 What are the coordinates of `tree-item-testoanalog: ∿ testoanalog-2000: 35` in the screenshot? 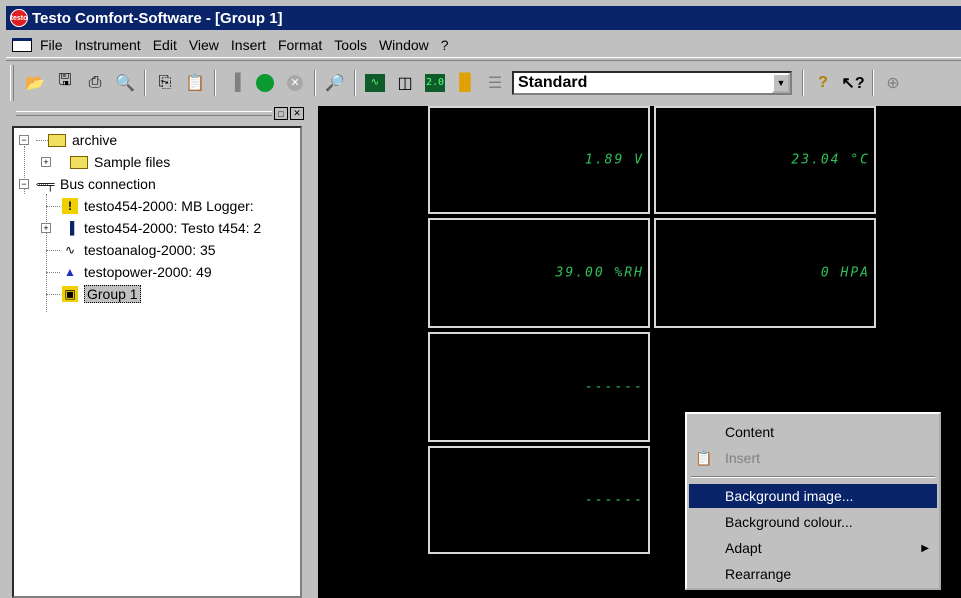 It's located at (139, 250).